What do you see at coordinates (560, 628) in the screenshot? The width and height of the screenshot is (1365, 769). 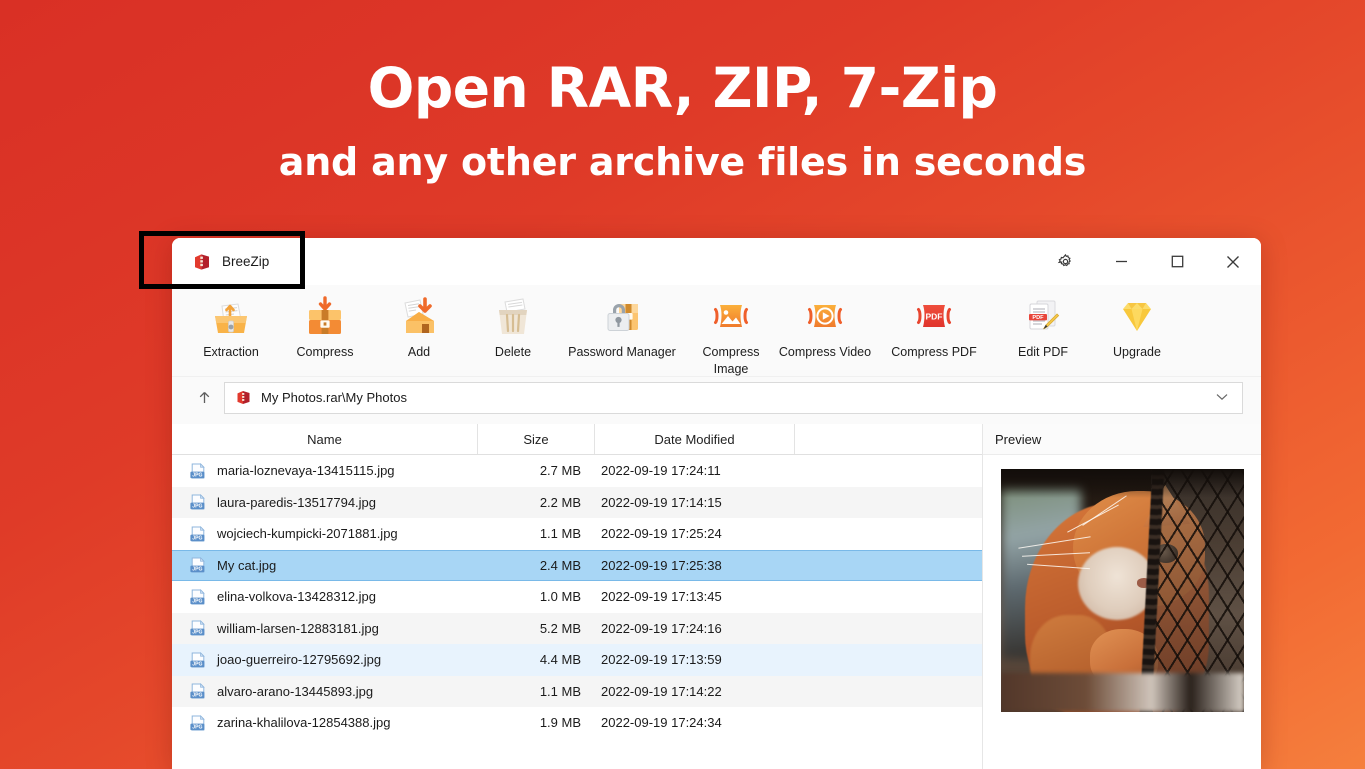 I see `file-size-cell: 5.2 MB` at bounding box center [560, 628].